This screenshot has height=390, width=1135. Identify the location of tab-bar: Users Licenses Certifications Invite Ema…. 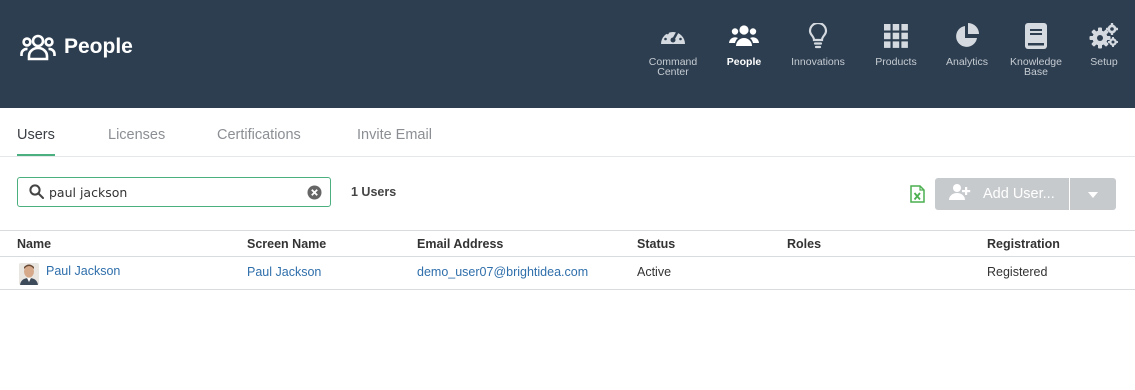
(567, 132).